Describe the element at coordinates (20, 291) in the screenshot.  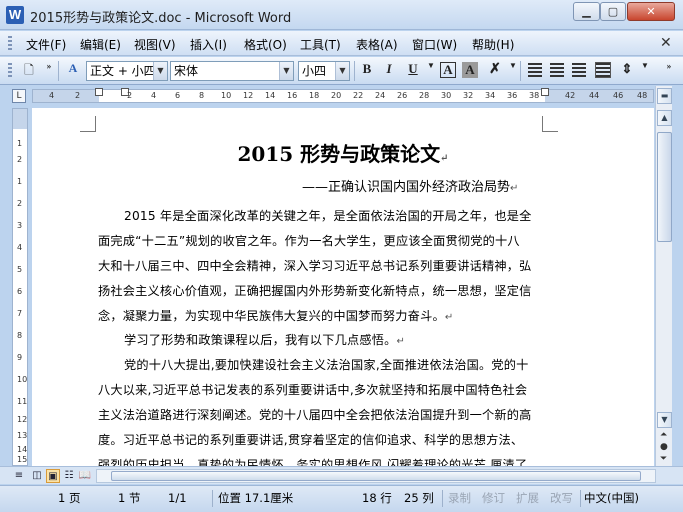
I see `vruler-tick: 6` at that location.